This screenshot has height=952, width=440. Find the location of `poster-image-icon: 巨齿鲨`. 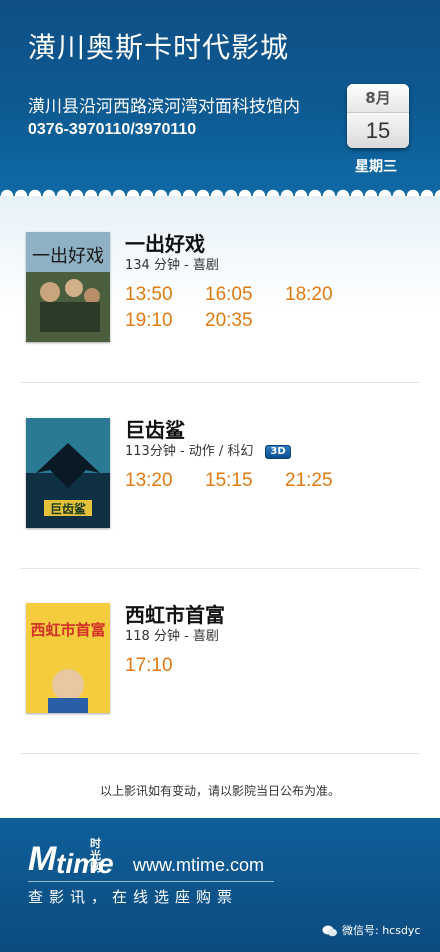

poster-image-icon: 巨齿鲨 is located at coordinates (68, 473).